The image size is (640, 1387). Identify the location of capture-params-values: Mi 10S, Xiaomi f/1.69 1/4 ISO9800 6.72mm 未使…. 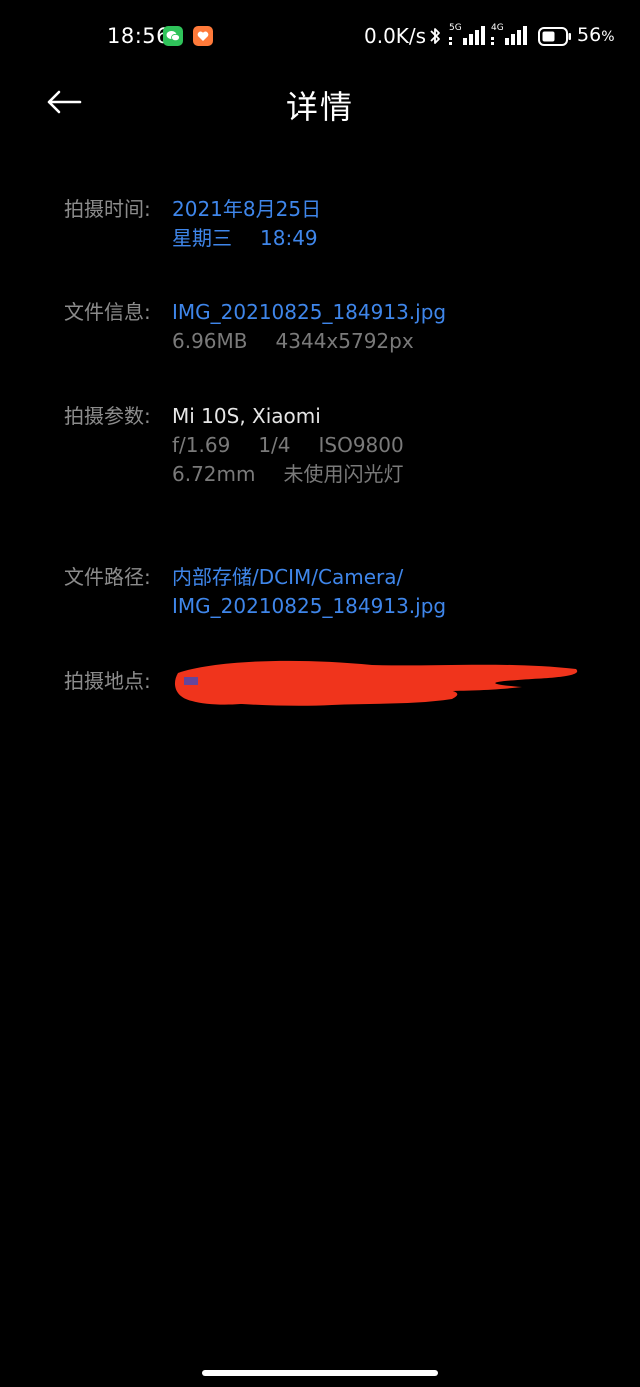
(288, 445).